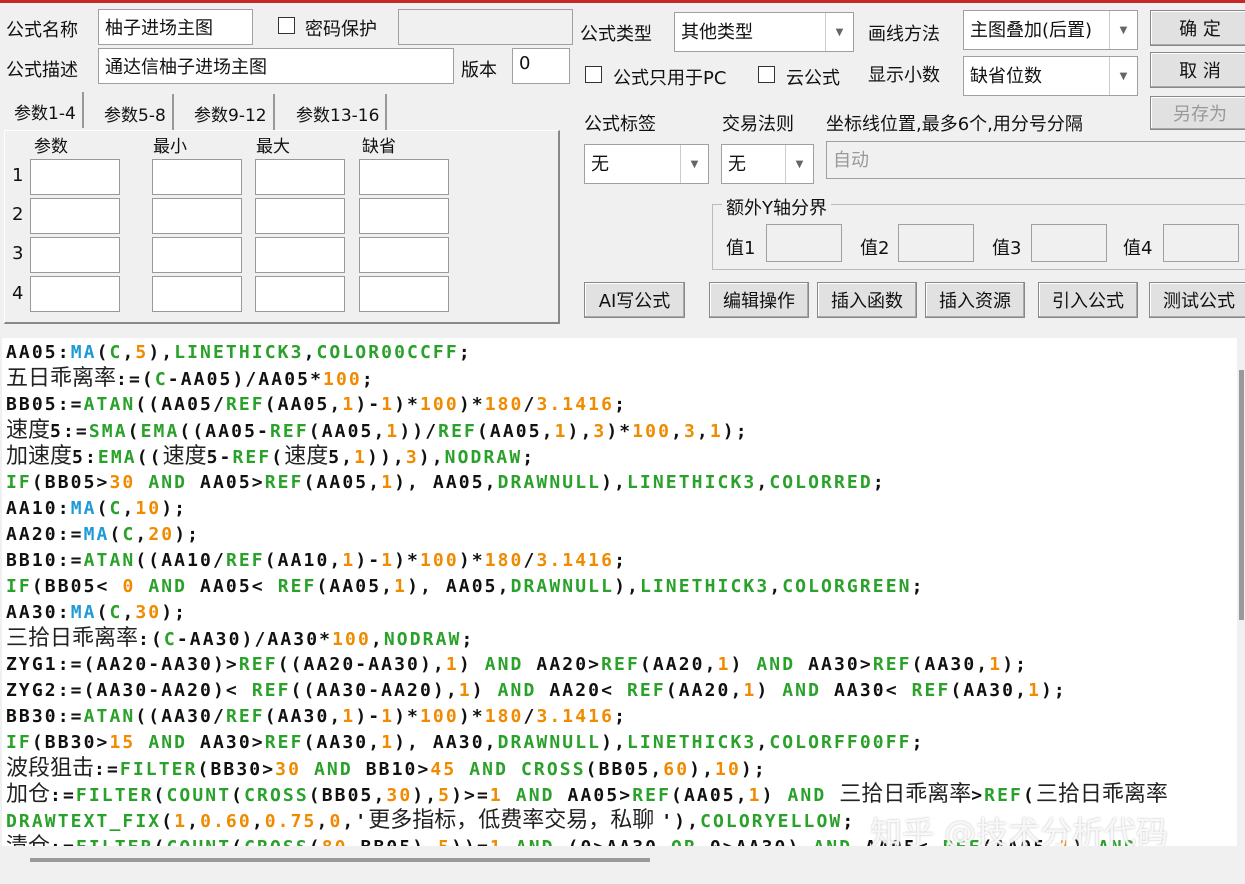  Describe the element at coordinates (160, 431) in the screenshot. I see `code-token: EMA` at that location.